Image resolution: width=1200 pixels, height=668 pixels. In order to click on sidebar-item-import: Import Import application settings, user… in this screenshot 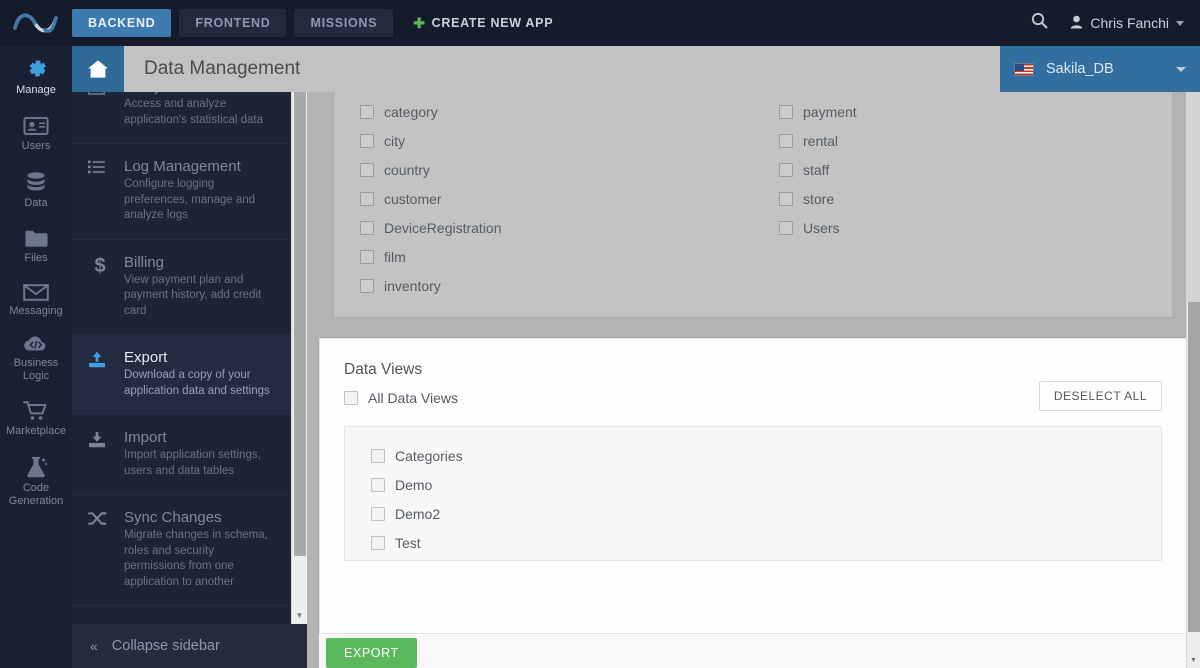, I will do `click(182, 455)`.